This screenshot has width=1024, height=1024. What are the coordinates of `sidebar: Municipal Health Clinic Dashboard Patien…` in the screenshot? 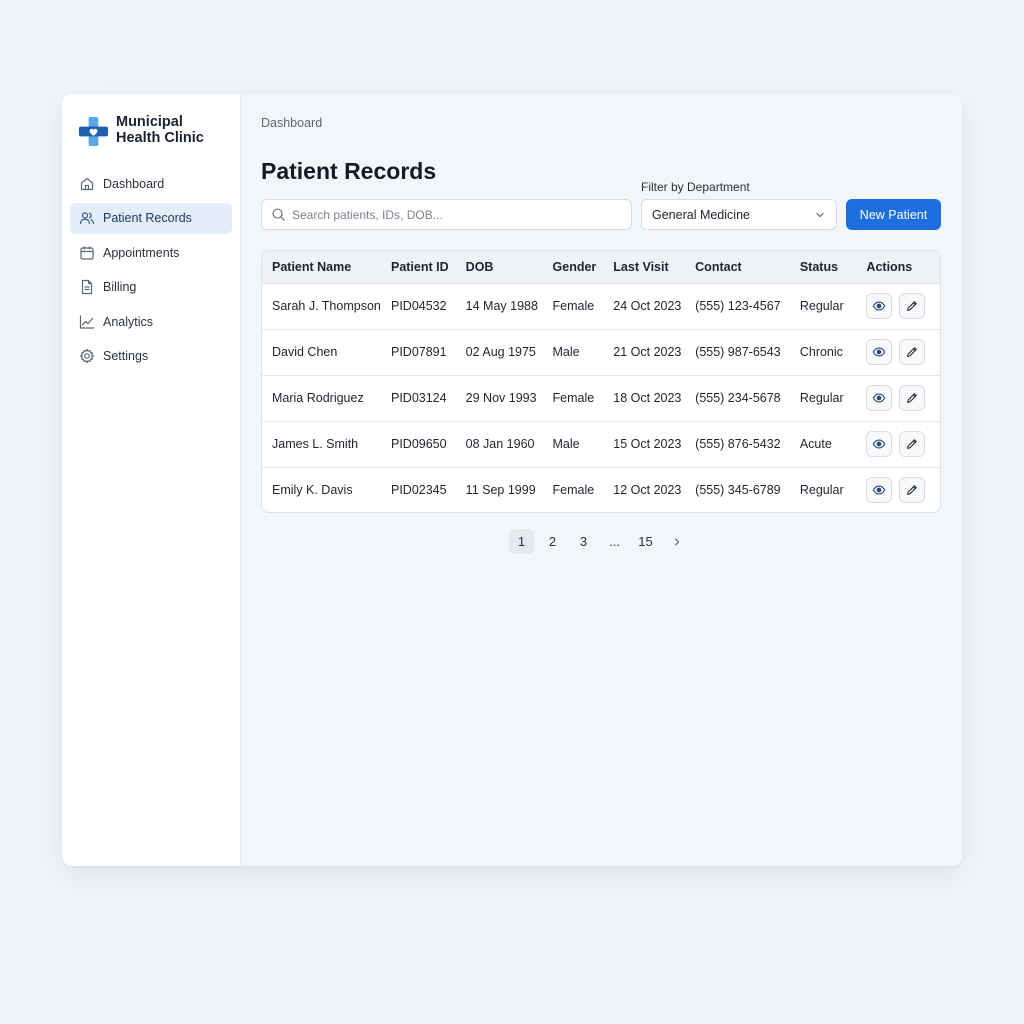 It's located at (151, 480).